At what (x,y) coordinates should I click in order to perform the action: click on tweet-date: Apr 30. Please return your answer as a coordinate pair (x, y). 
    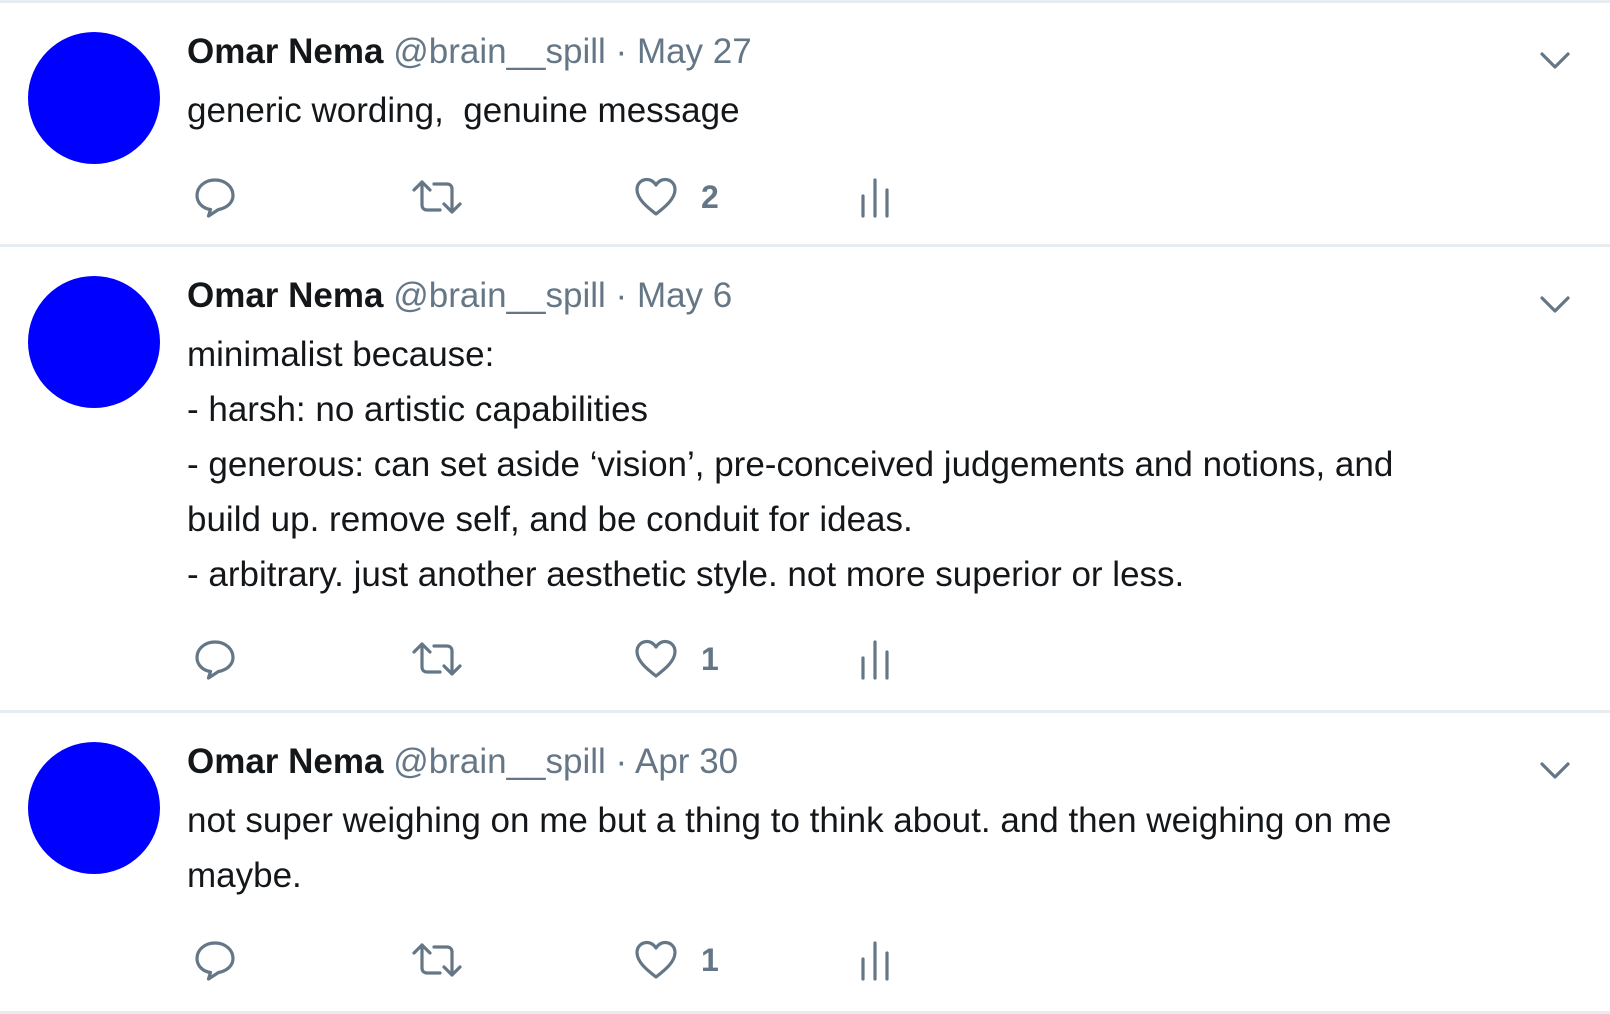
    Looking at the image, I should click on (686, 761).